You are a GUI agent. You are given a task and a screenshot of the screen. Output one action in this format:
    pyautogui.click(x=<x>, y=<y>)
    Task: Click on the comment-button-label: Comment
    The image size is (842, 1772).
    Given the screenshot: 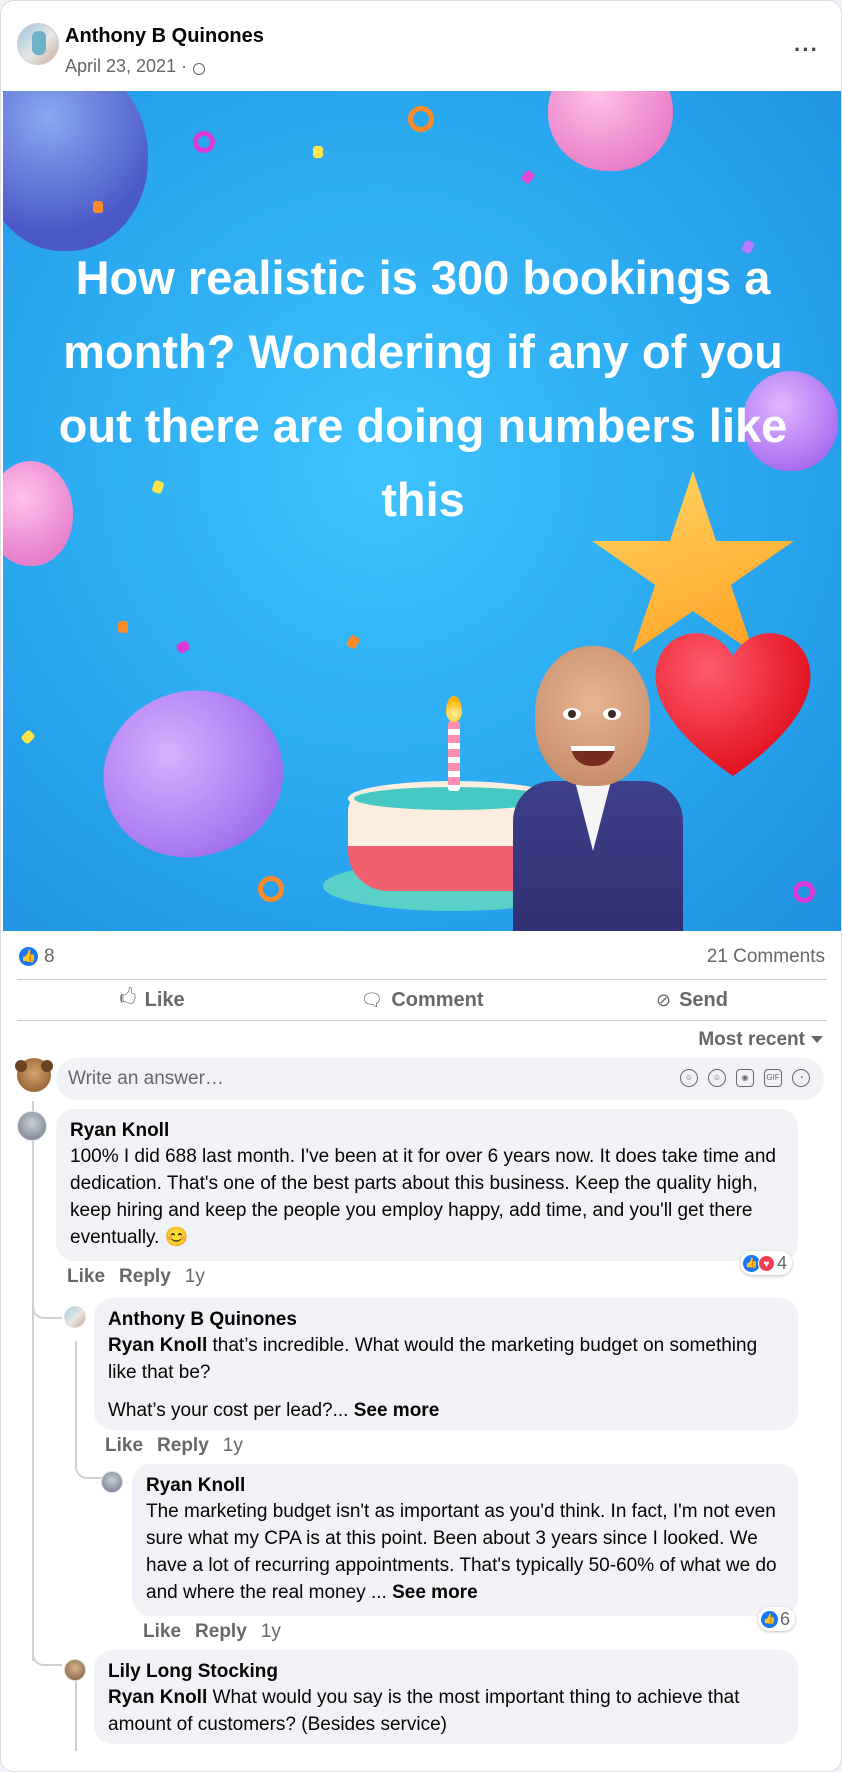 What is the action you would take?
    pyautogui.click(x=437, y=999)
    